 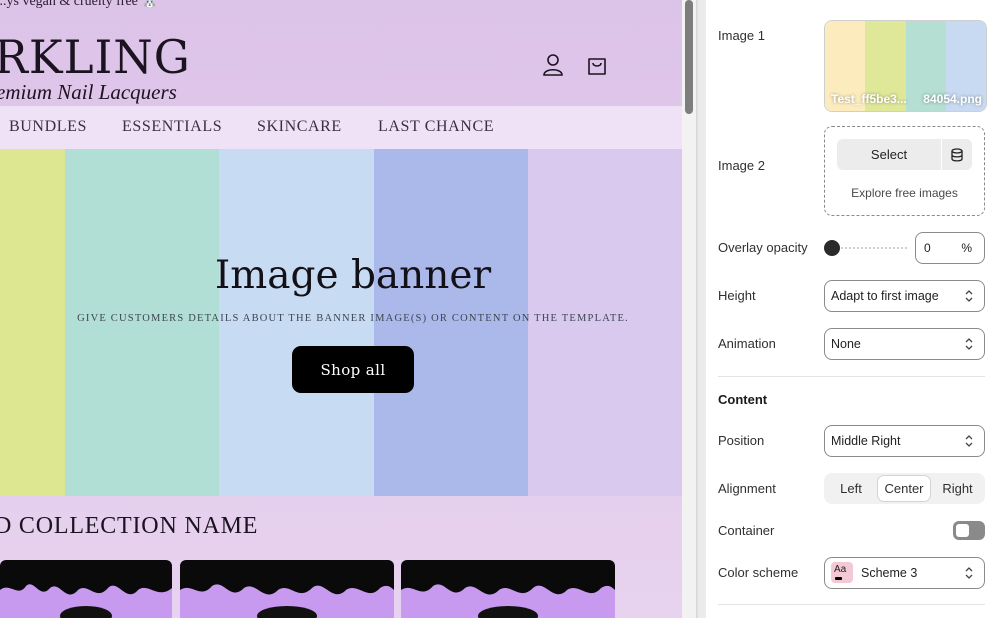 What do you see at coordinates (927, 248) in the screenshot?
I see `overlay-opacity-value: 0` at bounding box center [927, 248].